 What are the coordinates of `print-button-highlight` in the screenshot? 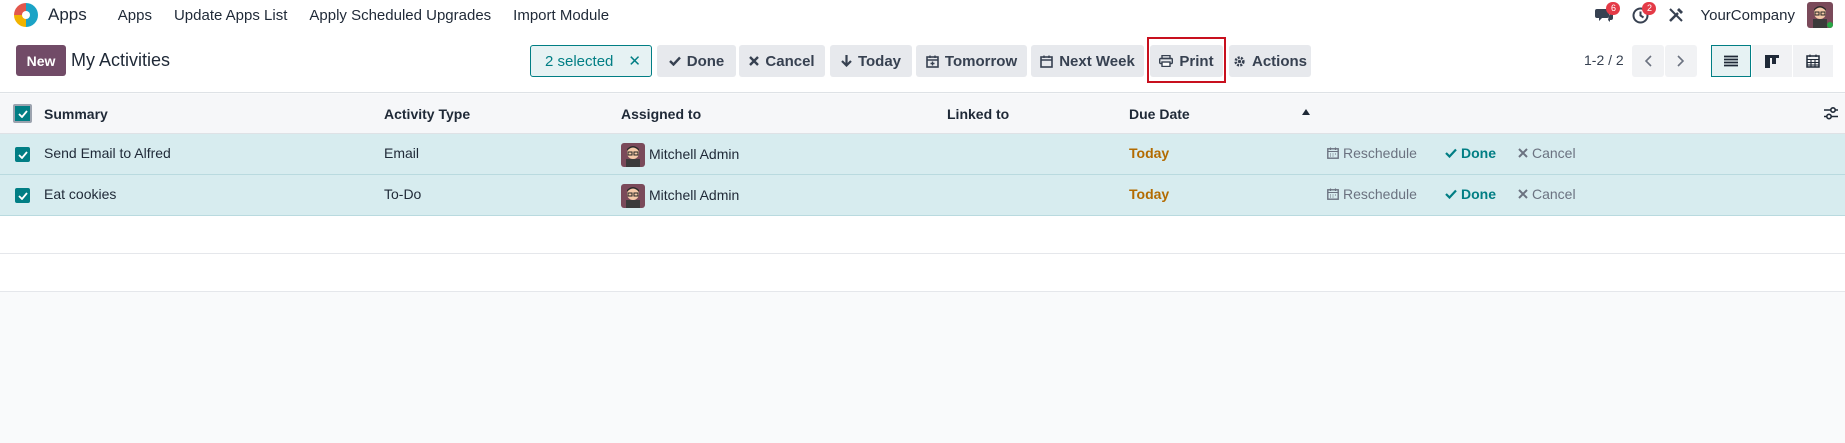 It's located at (1186, 60).